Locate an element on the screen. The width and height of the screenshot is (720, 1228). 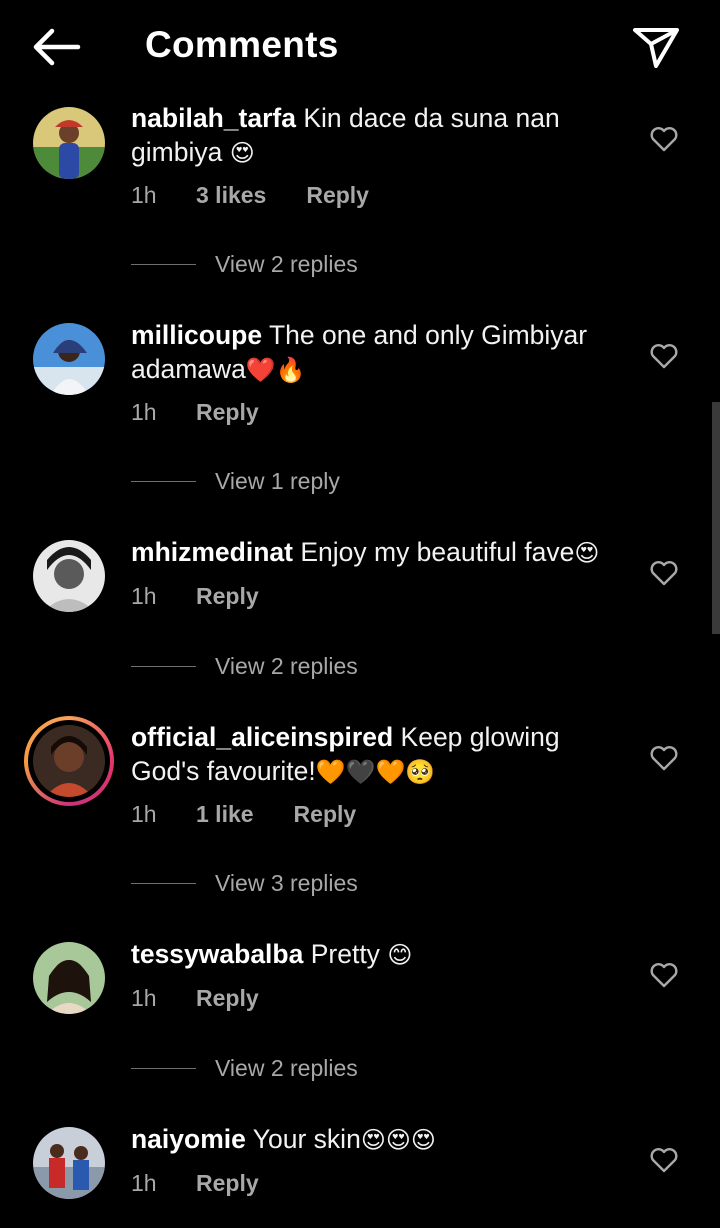
comment-body: Kin dace da suna nan is located at coordinates (431, 118).